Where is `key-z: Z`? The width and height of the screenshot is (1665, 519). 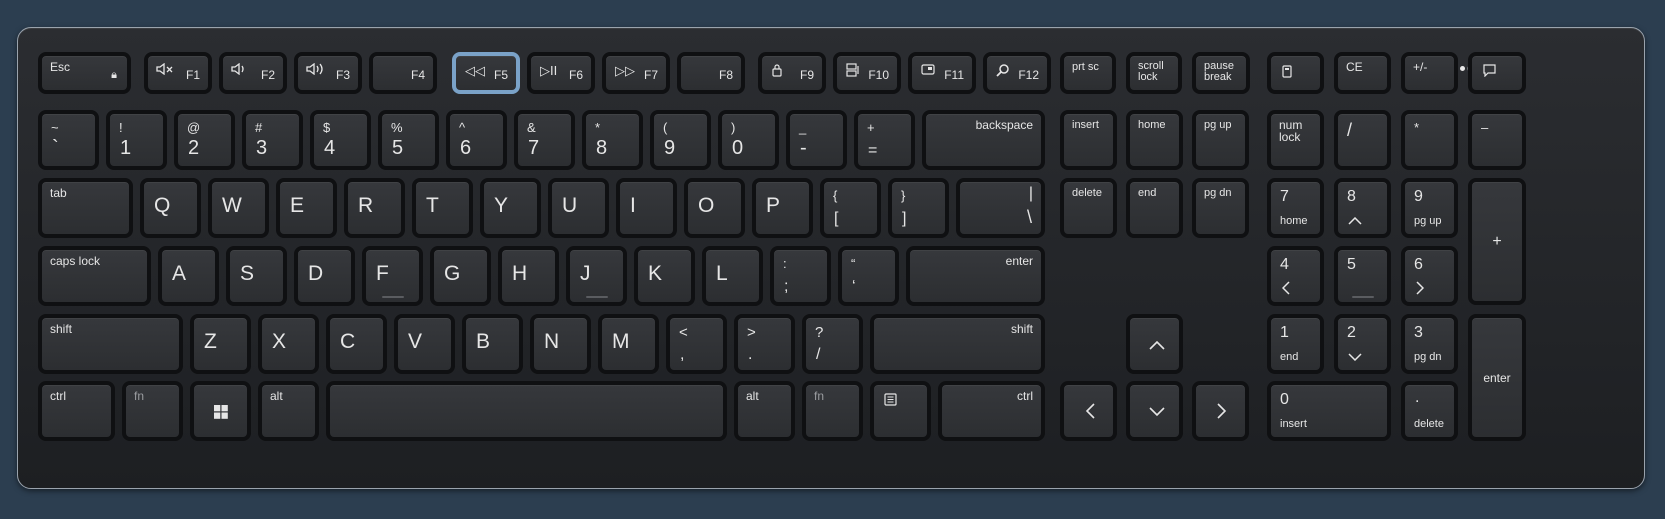 key-z: Z is located at coordinates (220, 344).